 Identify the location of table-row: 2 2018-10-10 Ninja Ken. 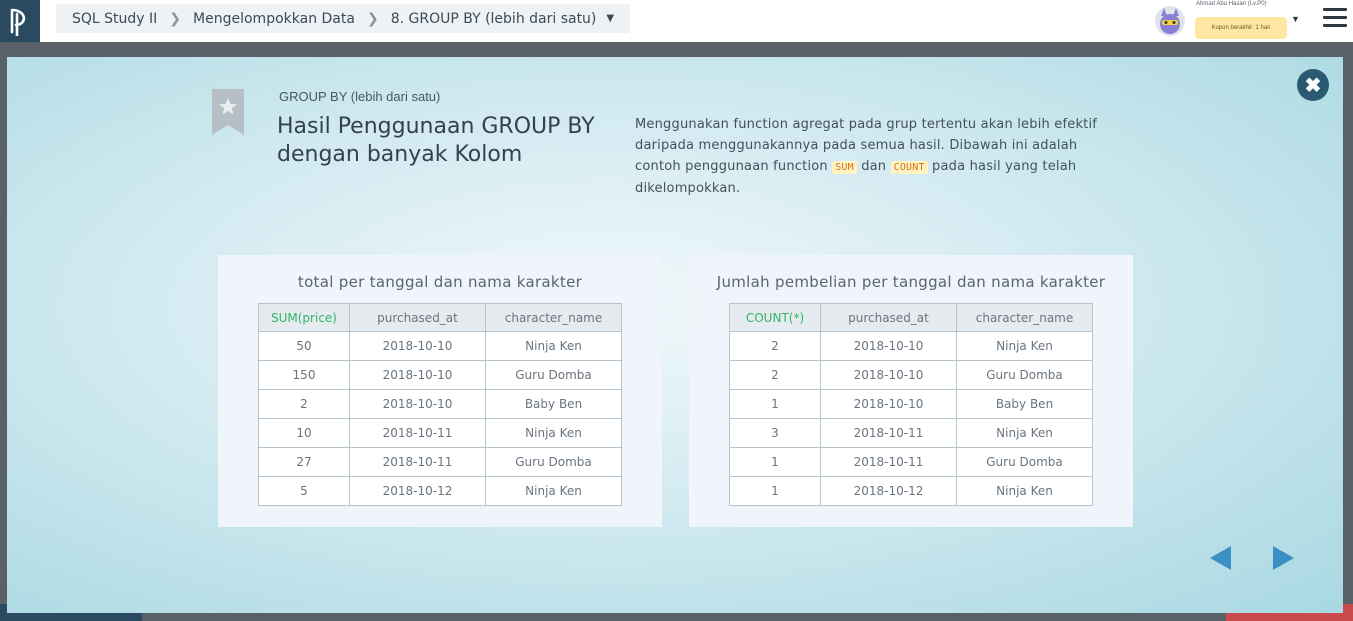
(911, 346).